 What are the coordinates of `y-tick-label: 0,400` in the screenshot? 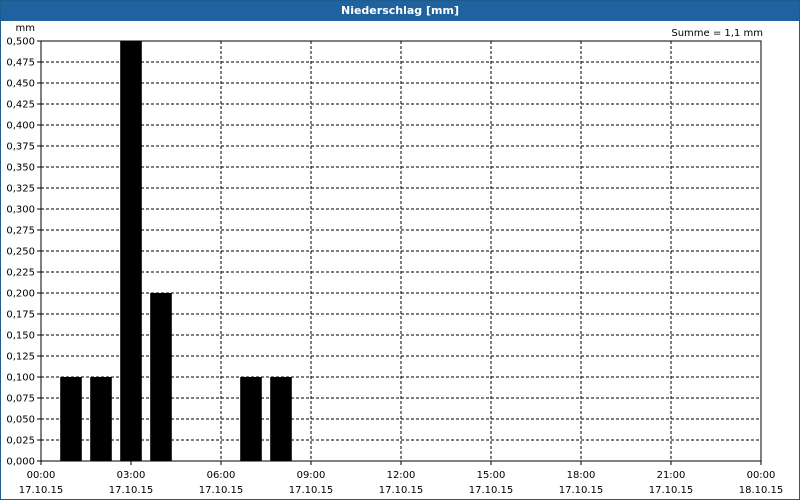 It's located at (20, 126).